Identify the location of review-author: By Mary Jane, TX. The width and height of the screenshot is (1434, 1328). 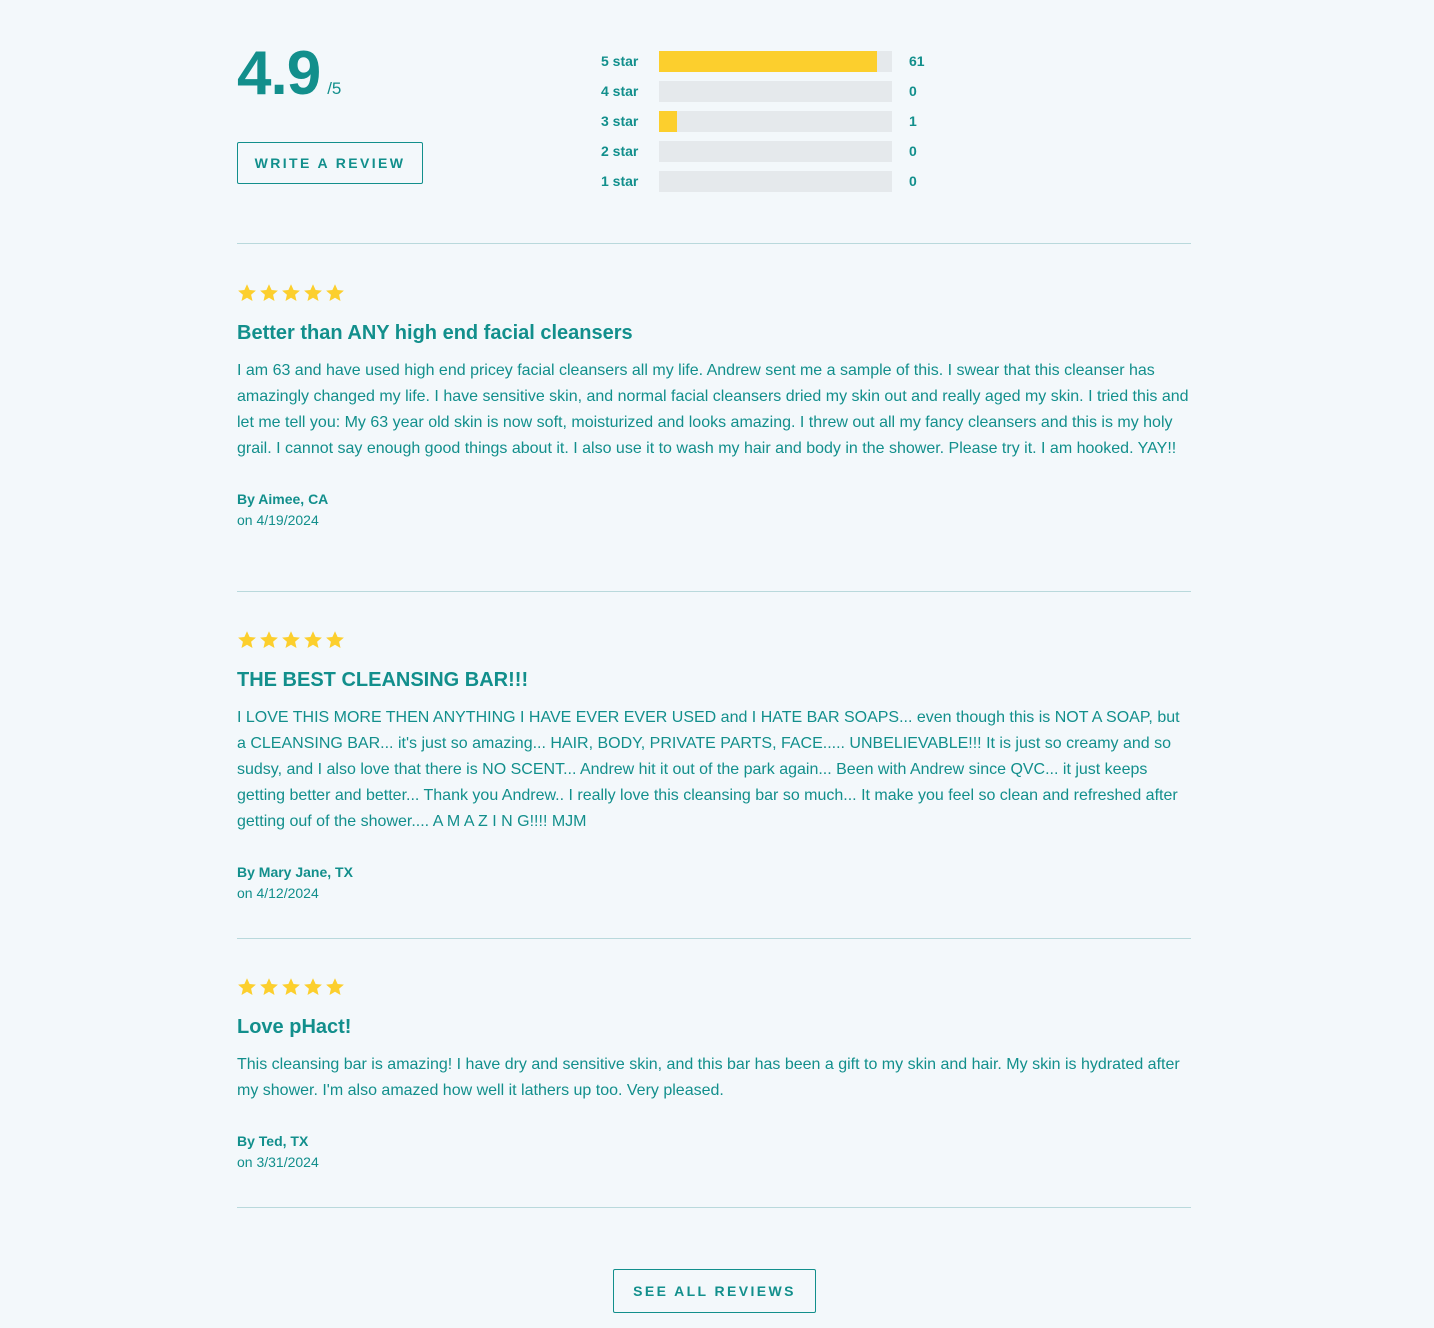
(295, 872).